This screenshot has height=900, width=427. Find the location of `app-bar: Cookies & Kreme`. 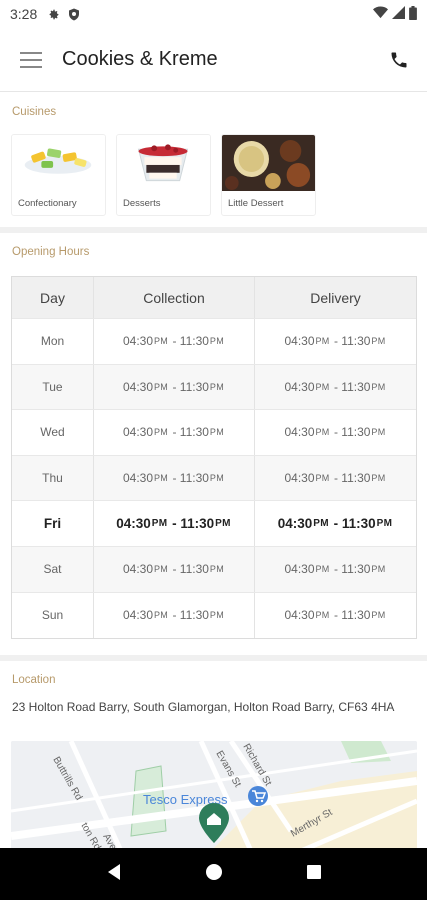

app-bar: Cookies & Kreme is located at coordinates (213, 60).